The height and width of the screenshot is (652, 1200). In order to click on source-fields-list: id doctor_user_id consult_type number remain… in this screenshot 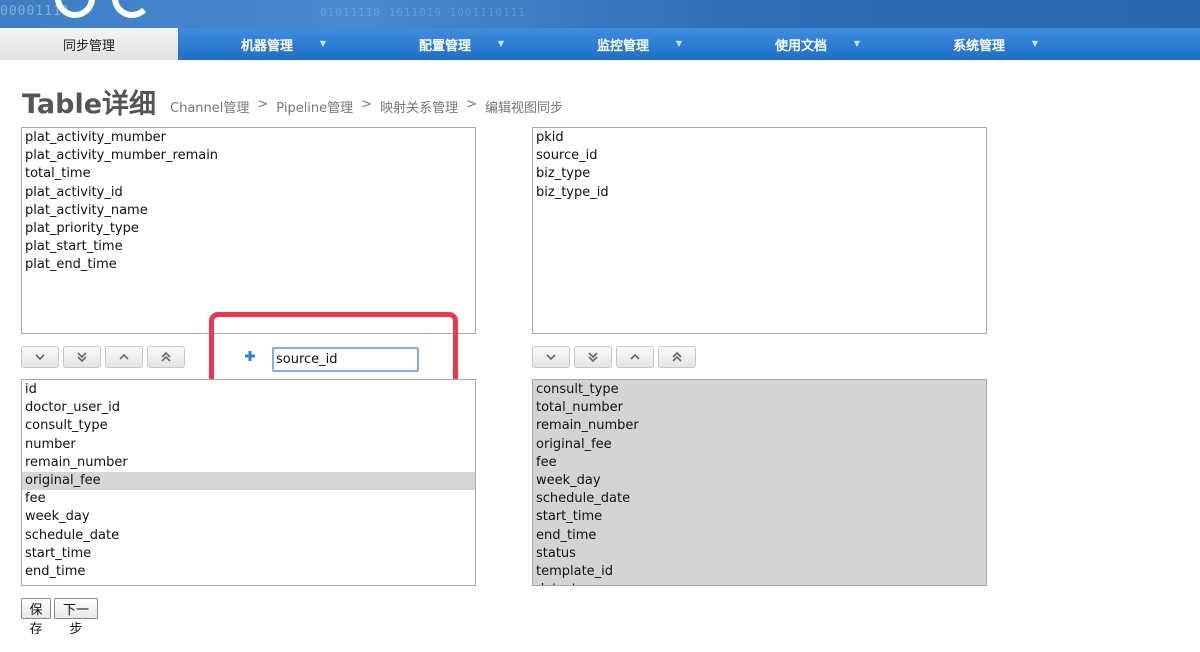, I will do `click(248, 482)`.